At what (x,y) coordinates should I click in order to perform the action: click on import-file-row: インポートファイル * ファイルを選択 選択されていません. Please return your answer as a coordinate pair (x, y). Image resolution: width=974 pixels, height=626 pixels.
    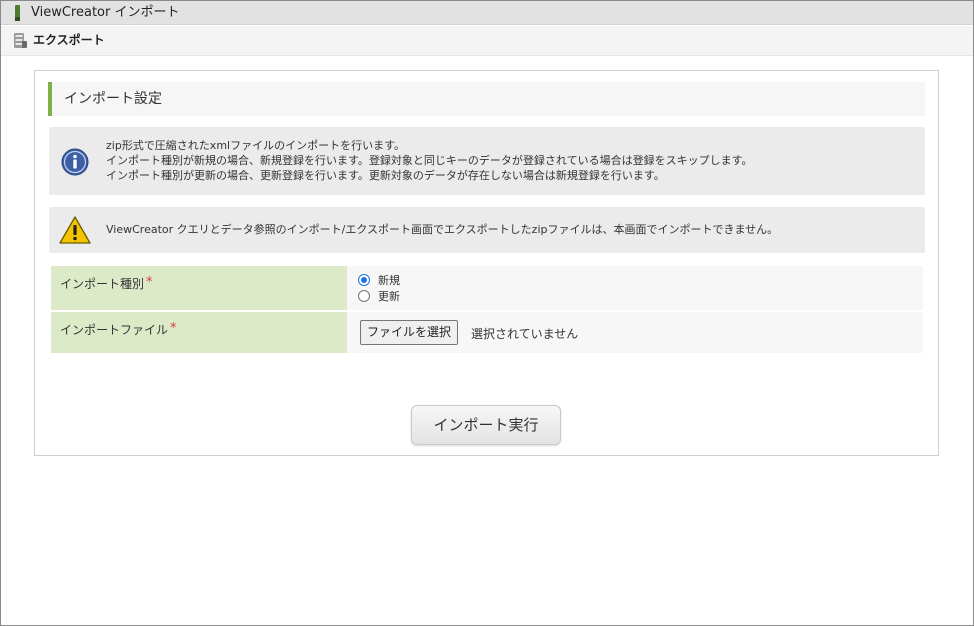
    Looking at the image, I should click on (487, 332).